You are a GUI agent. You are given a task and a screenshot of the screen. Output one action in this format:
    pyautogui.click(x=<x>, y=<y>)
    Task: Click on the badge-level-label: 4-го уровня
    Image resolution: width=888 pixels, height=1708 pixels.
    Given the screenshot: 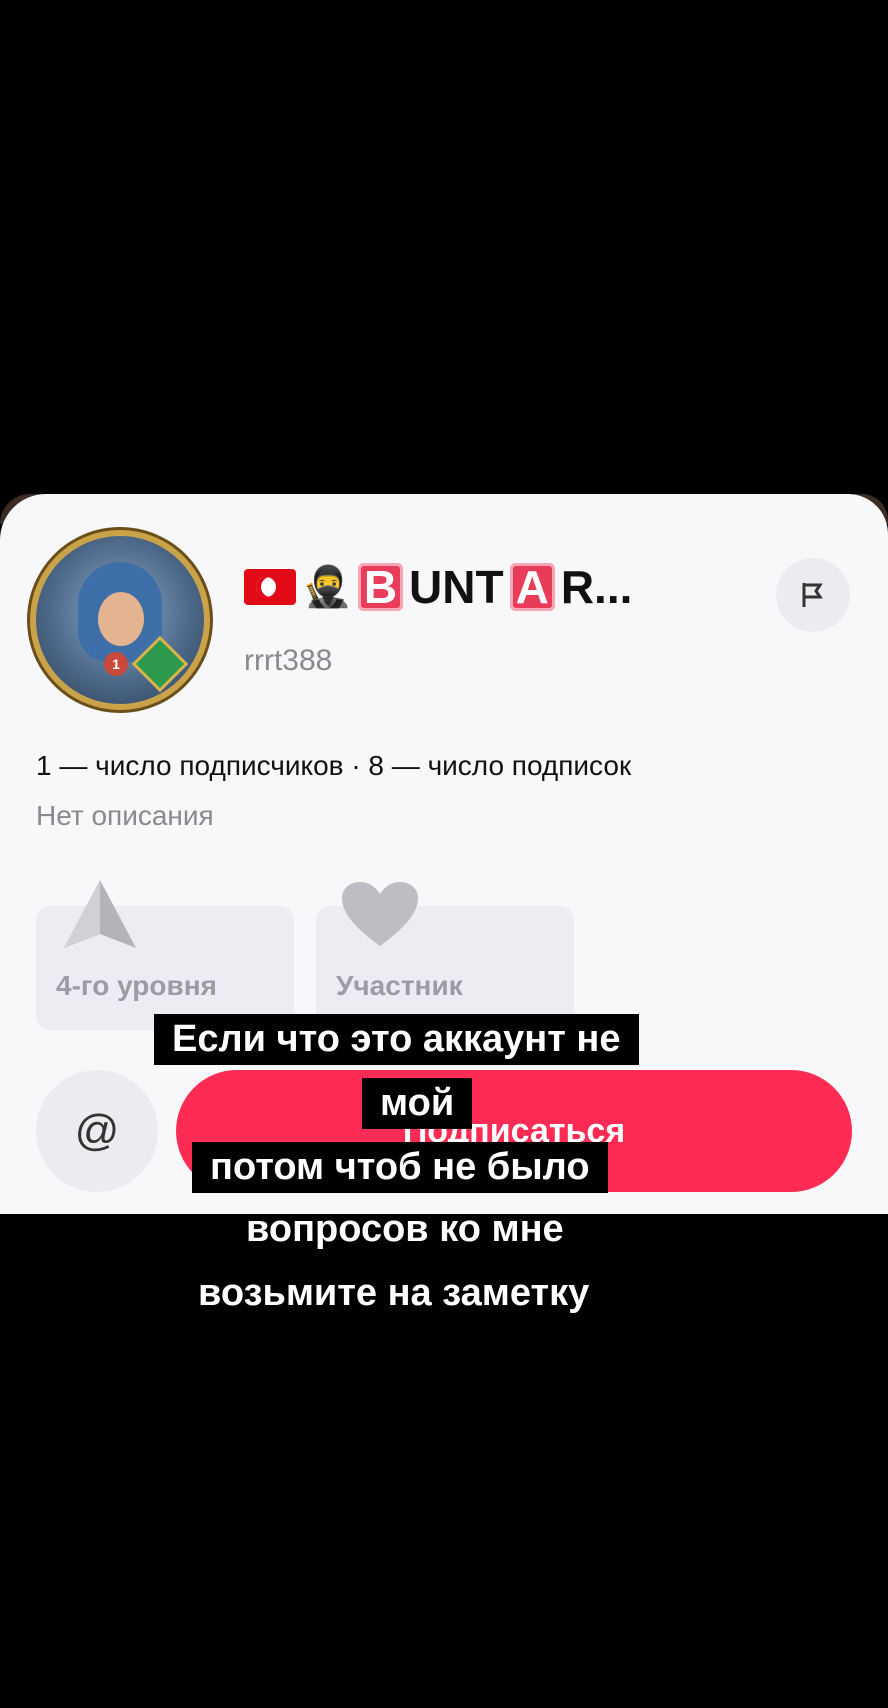 What is the action you would take?
    pyautogui.click(x=136, y=985)
    